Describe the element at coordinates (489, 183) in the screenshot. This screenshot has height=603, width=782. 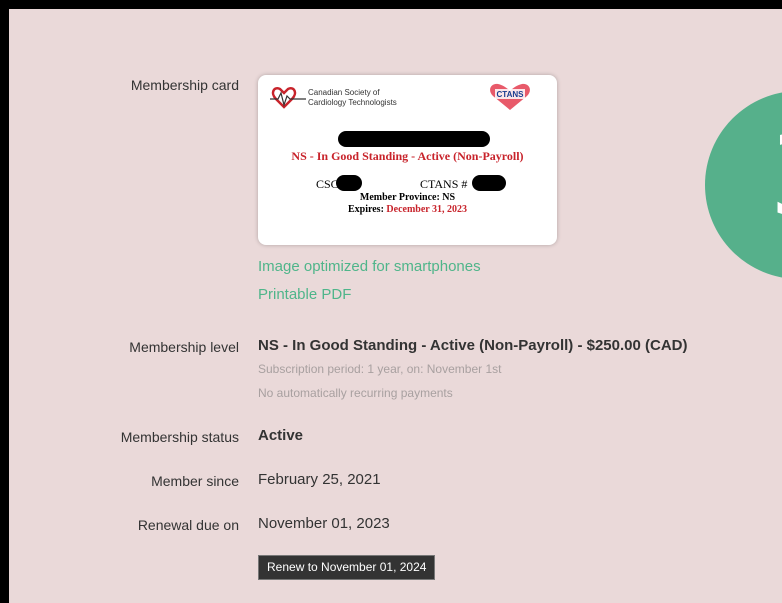
I see `redacted-ctans-number` at that location.